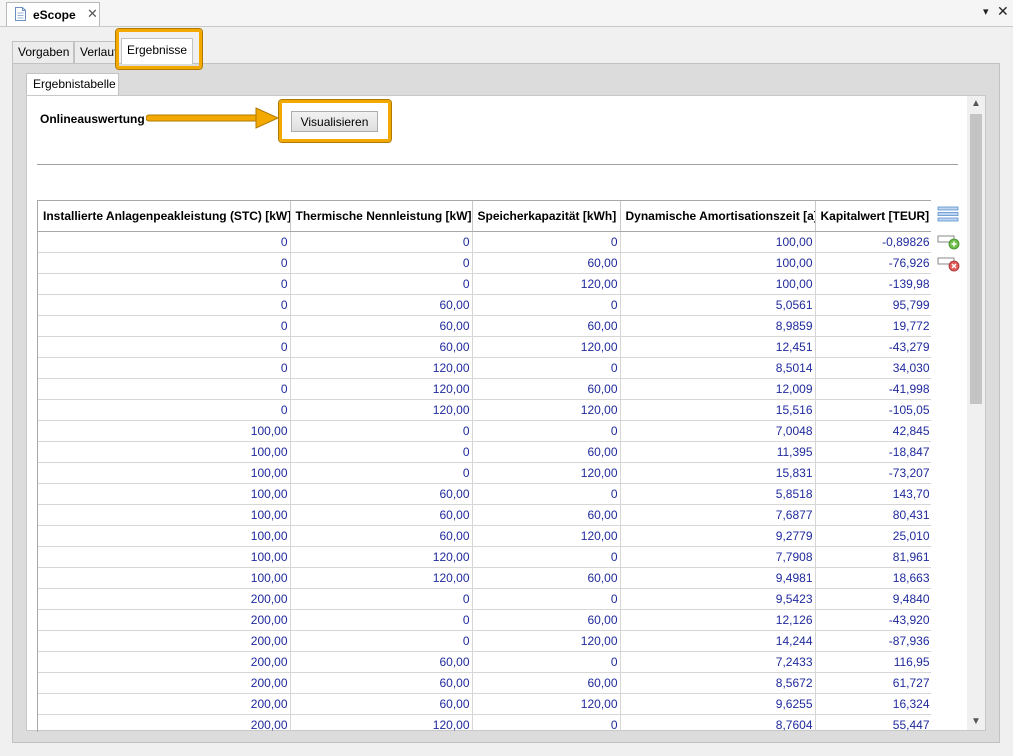 Image resolution: width=1013 pixels, height=756 pixels. I want to click on table-row: 200,00 60,00 60,00 8,5672 61,727, so click(484, 683).